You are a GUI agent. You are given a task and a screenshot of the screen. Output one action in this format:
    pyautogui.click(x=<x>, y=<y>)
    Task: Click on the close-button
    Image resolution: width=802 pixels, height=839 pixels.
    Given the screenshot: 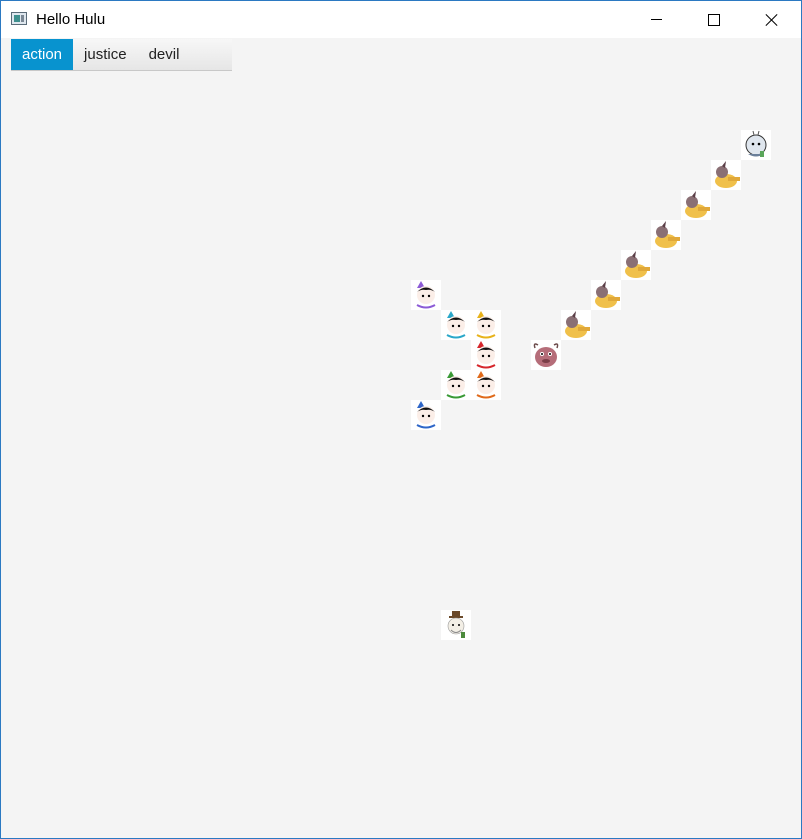 What is the action you would take?
    pyautogui.click(x=772, y=19)
    